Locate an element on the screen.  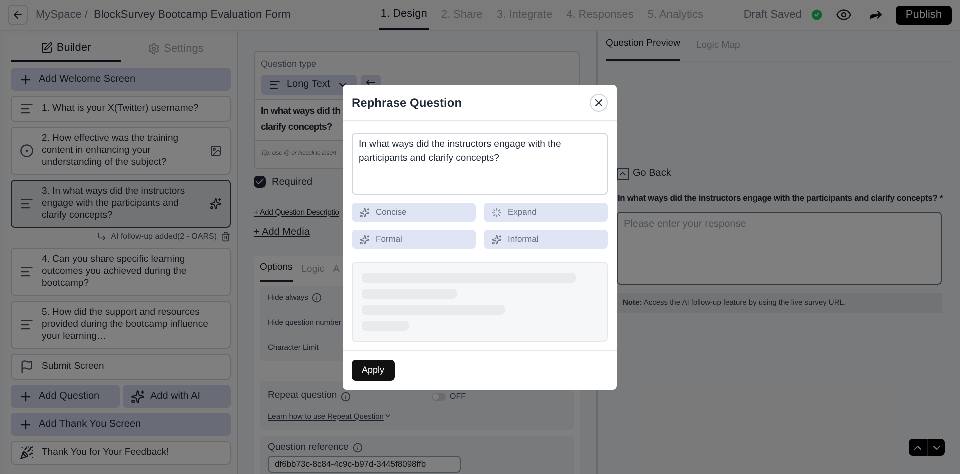
reference-label: Question reference is located at coordinates (308, 448).